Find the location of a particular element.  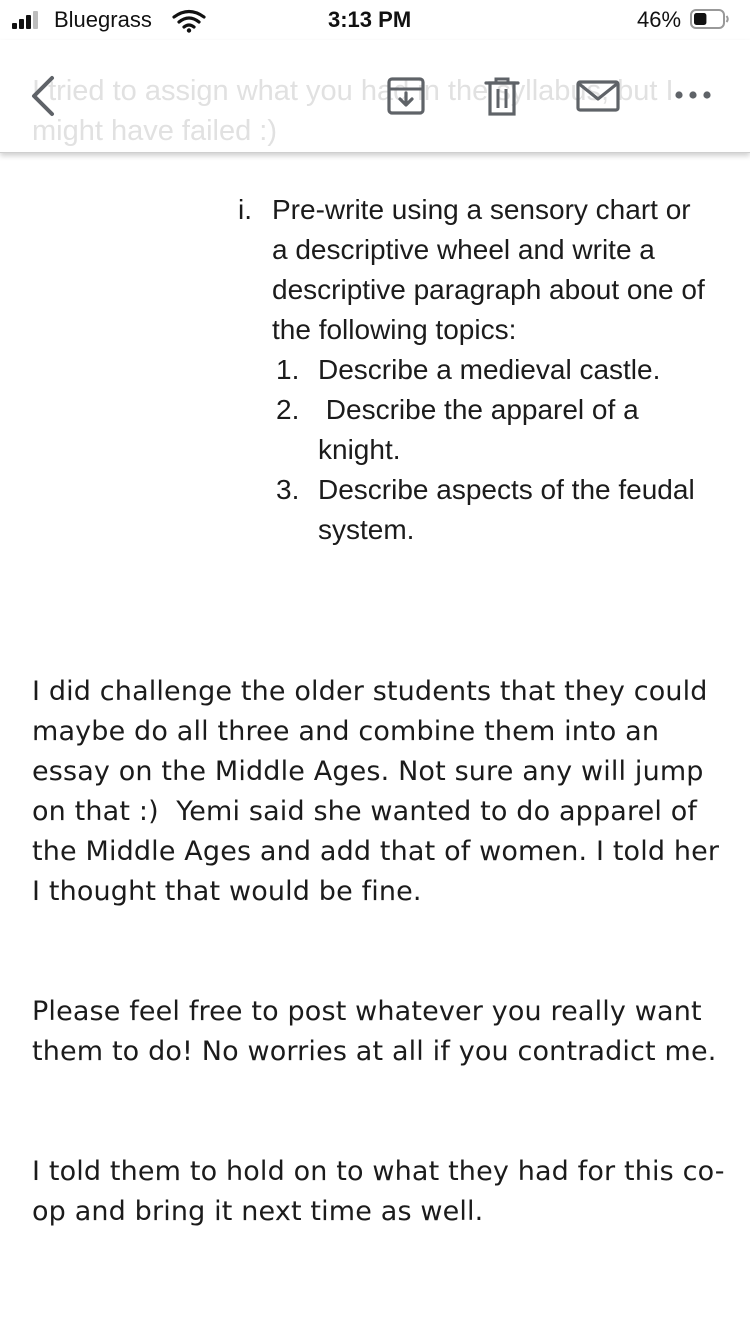

cellular-signal-icon is located at coordinates (27, 20).